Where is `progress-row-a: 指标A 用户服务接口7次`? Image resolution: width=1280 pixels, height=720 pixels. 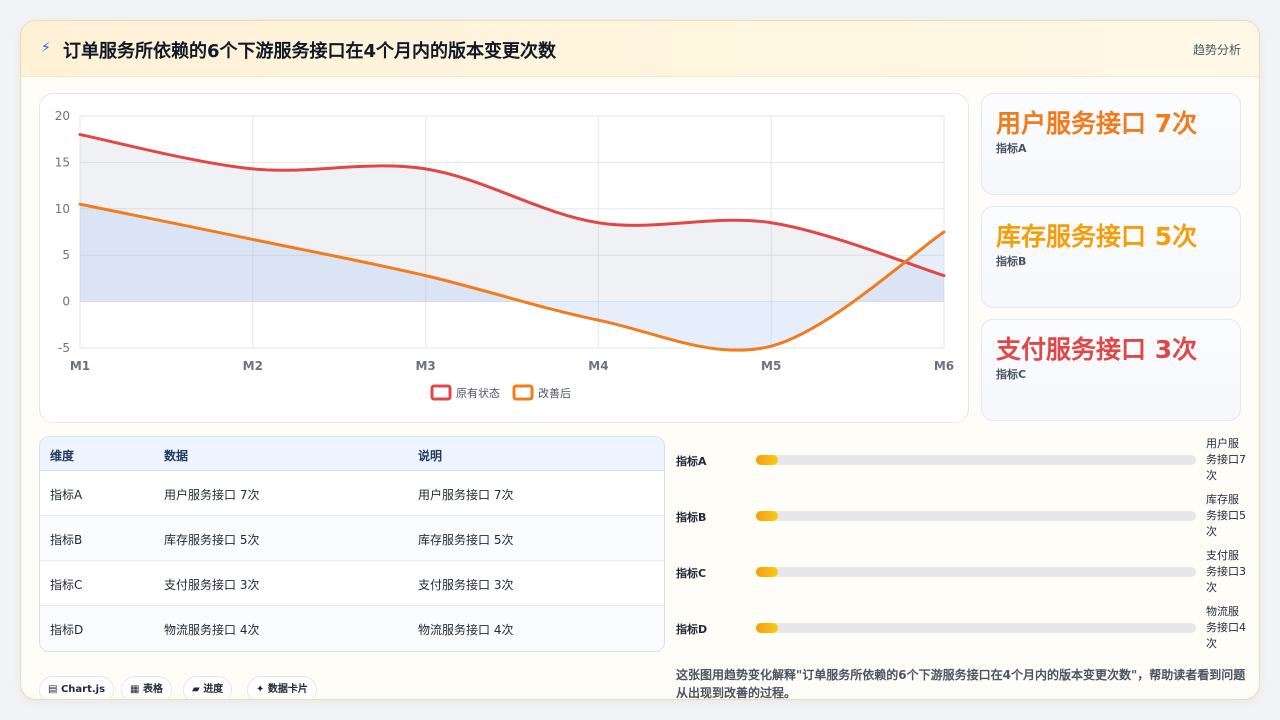 progress-row-a: 指标A 用户服务接口7次 is located at coordinates (961, 459).